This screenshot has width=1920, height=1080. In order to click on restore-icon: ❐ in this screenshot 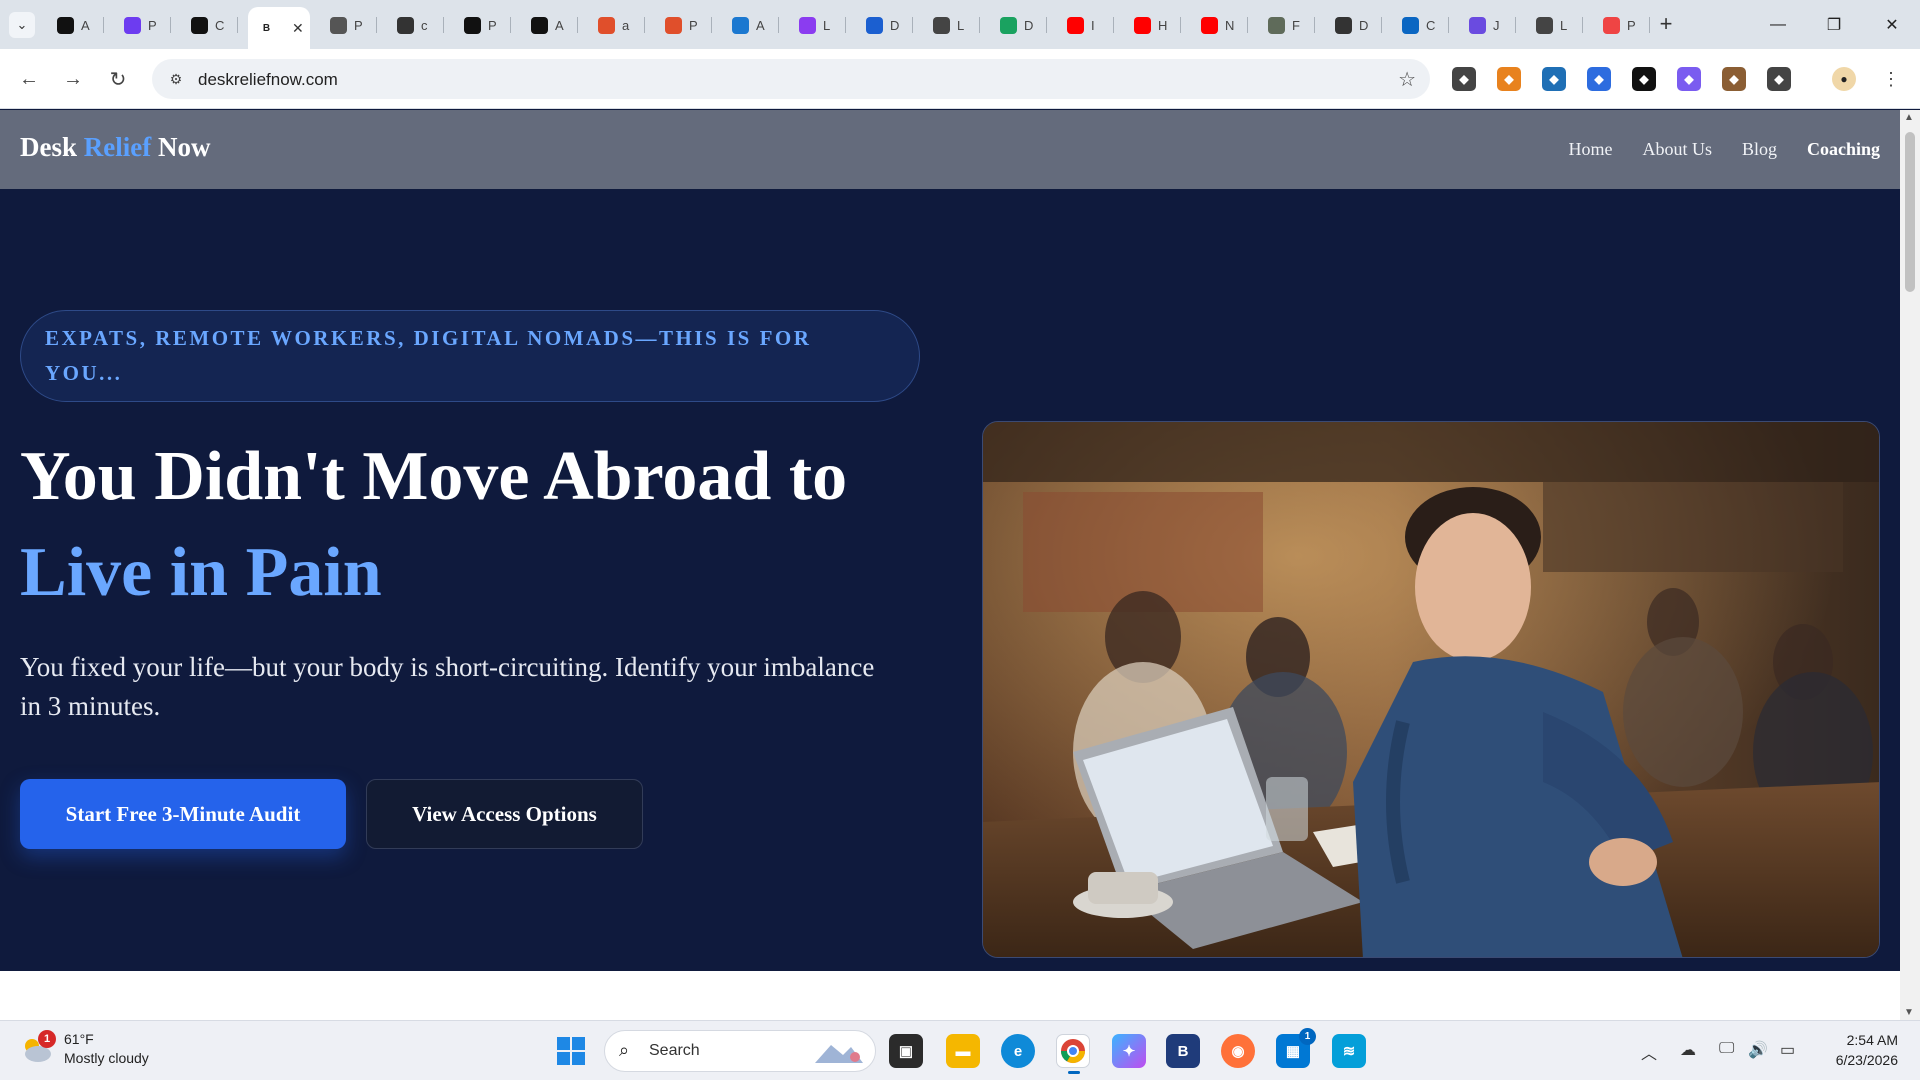, I will do `click(1834, 25)`.